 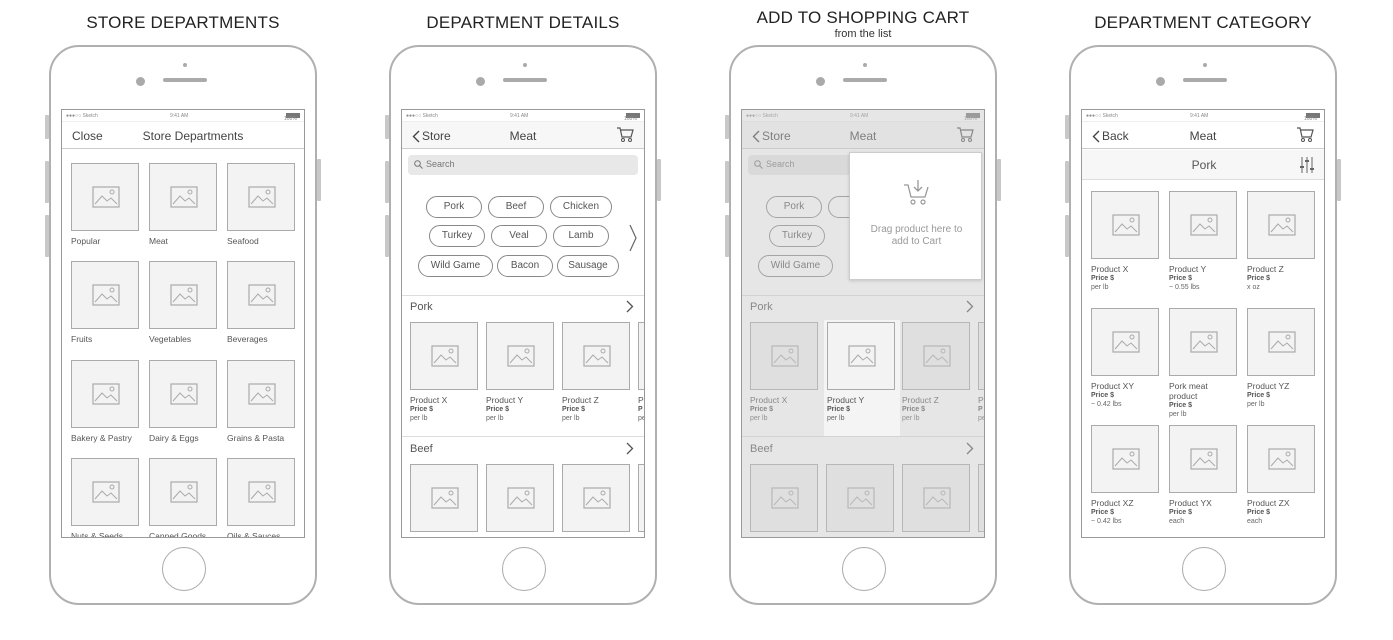 I want to click on filter-chip: Lamb, so click(x=581, y=236).